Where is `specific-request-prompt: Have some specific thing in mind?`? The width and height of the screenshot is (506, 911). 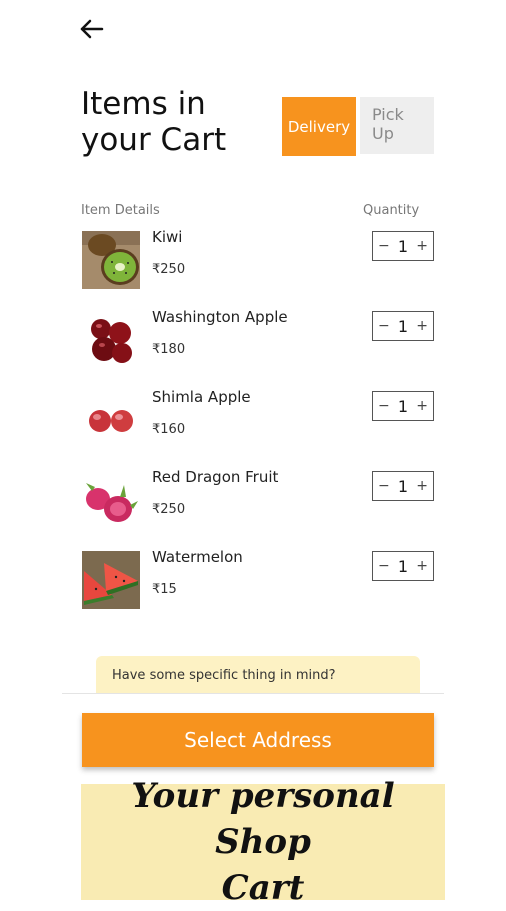 specific-request-prompt: Have some specific thing in mind? is located at coordinates (258, 675).